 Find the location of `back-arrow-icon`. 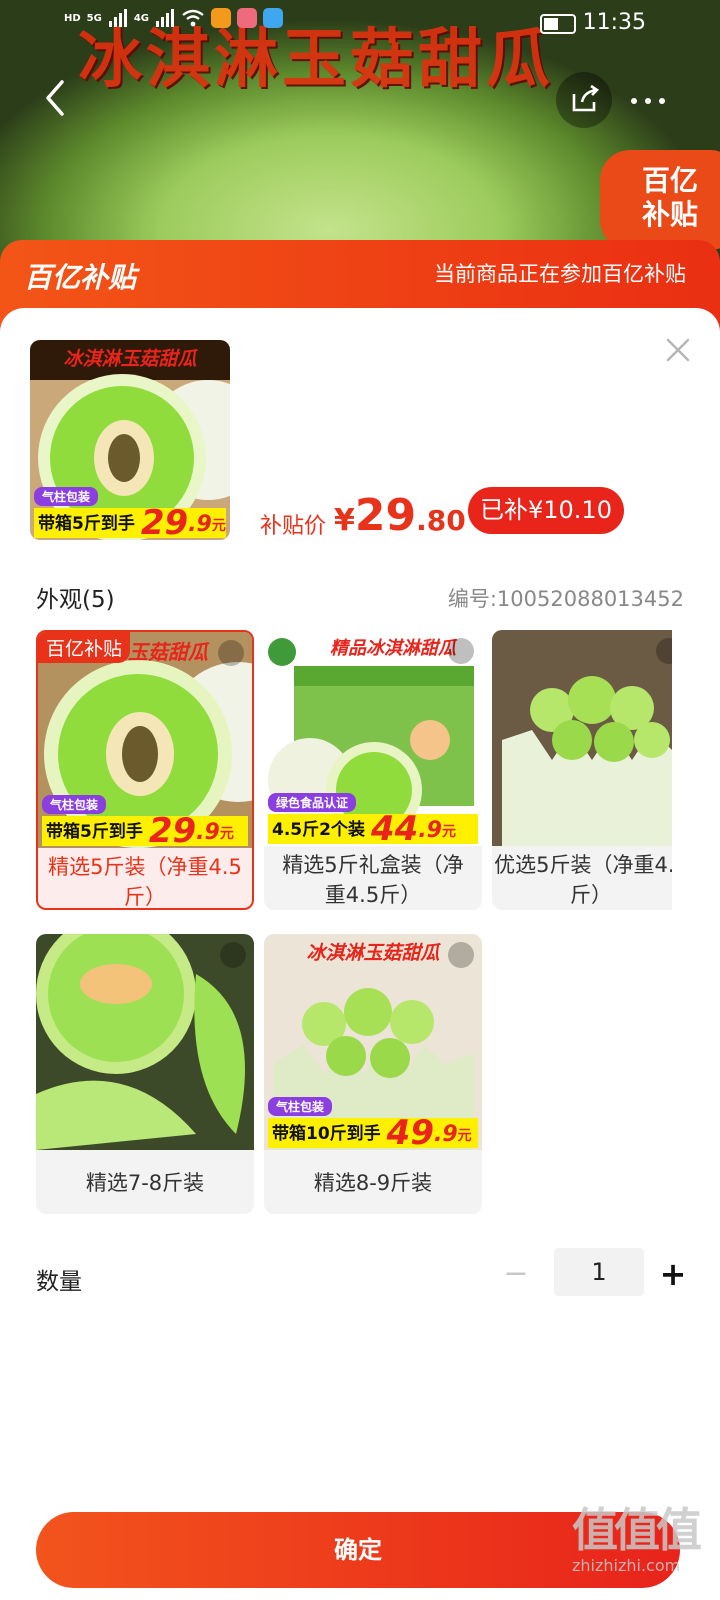

back-arrow-icon is located at coordinates (55, 98).